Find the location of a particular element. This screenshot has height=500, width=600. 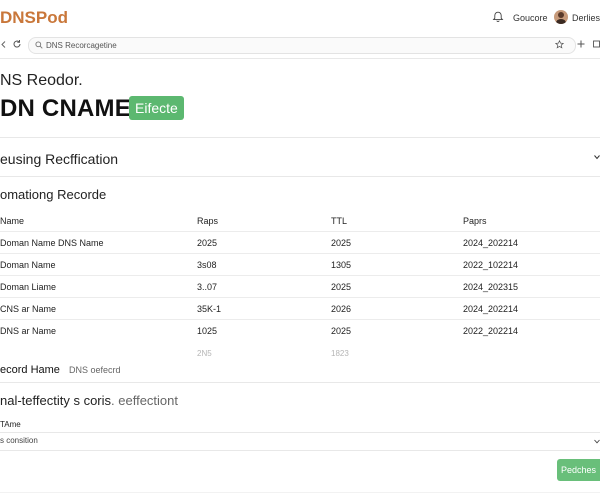

column-header-raps: Raps is located at coordinates (207, 221).